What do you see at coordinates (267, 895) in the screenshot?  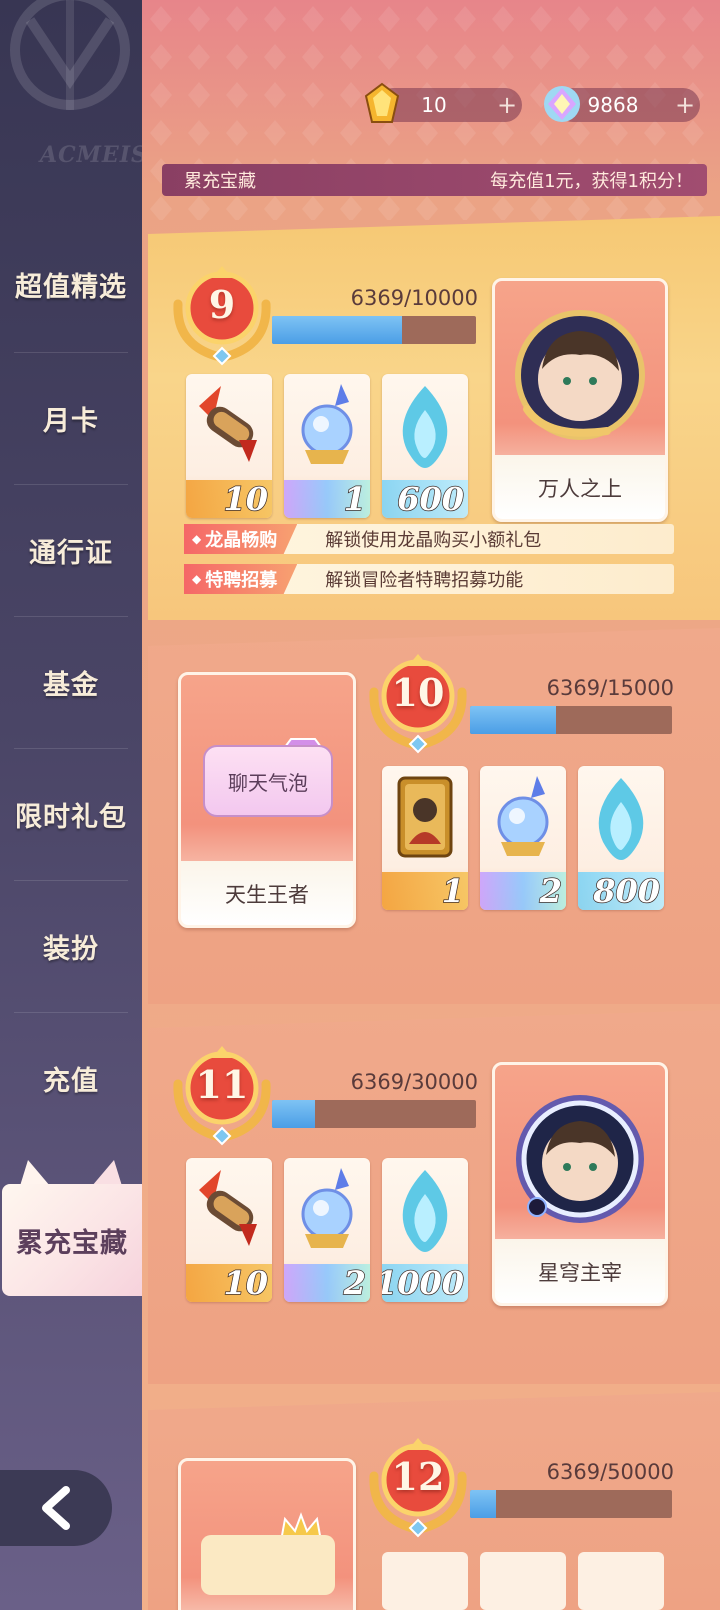 I see `reward-name: 天生王者` at bounding box center [267, 895].